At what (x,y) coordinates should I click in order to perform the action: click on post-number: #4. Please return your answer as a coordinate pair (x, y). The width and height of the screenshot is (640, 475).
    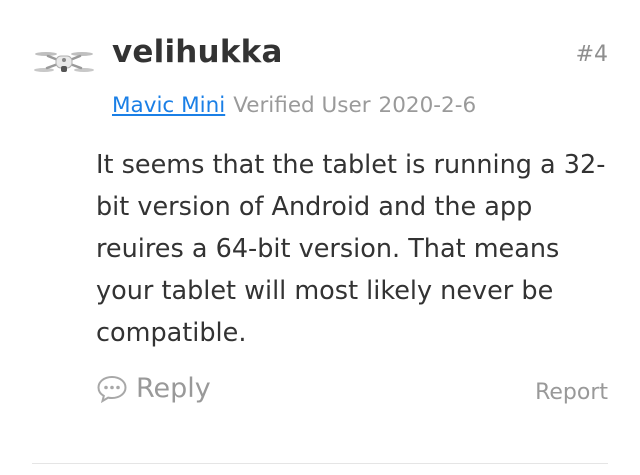
    Looking at the image, I should click on (591, 54).